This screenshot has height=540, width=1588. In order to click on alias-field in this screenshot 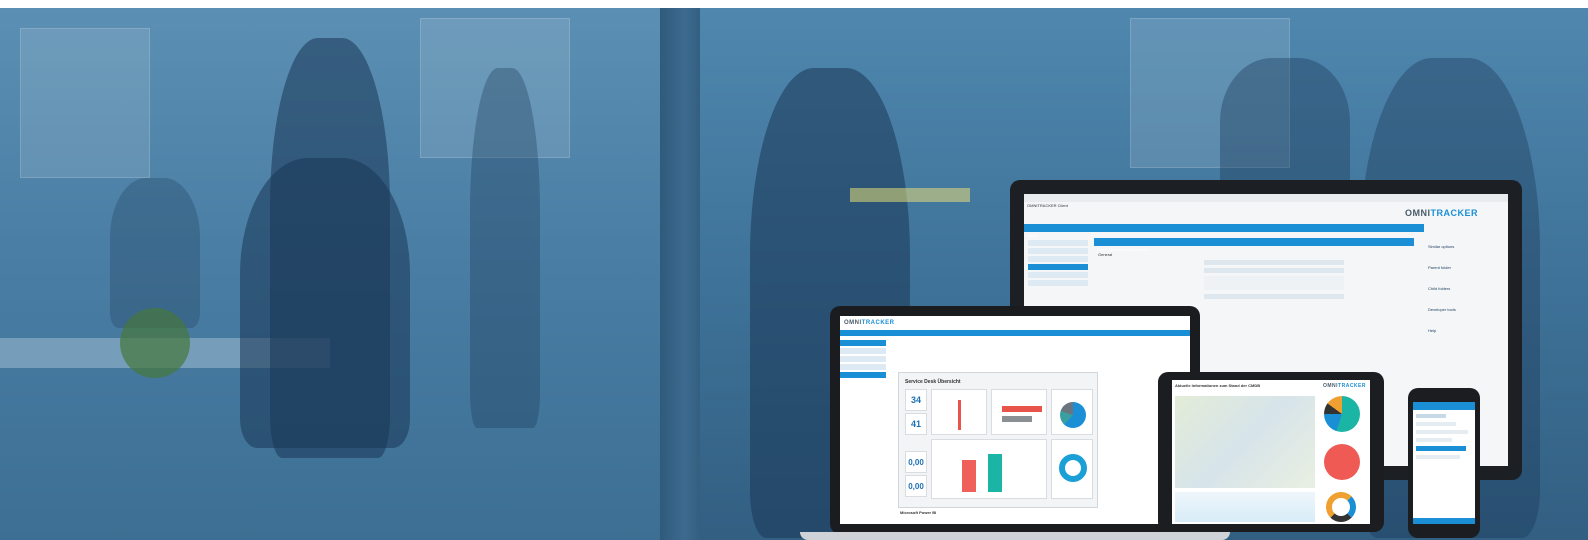, I will do `click(1274, 270)`.